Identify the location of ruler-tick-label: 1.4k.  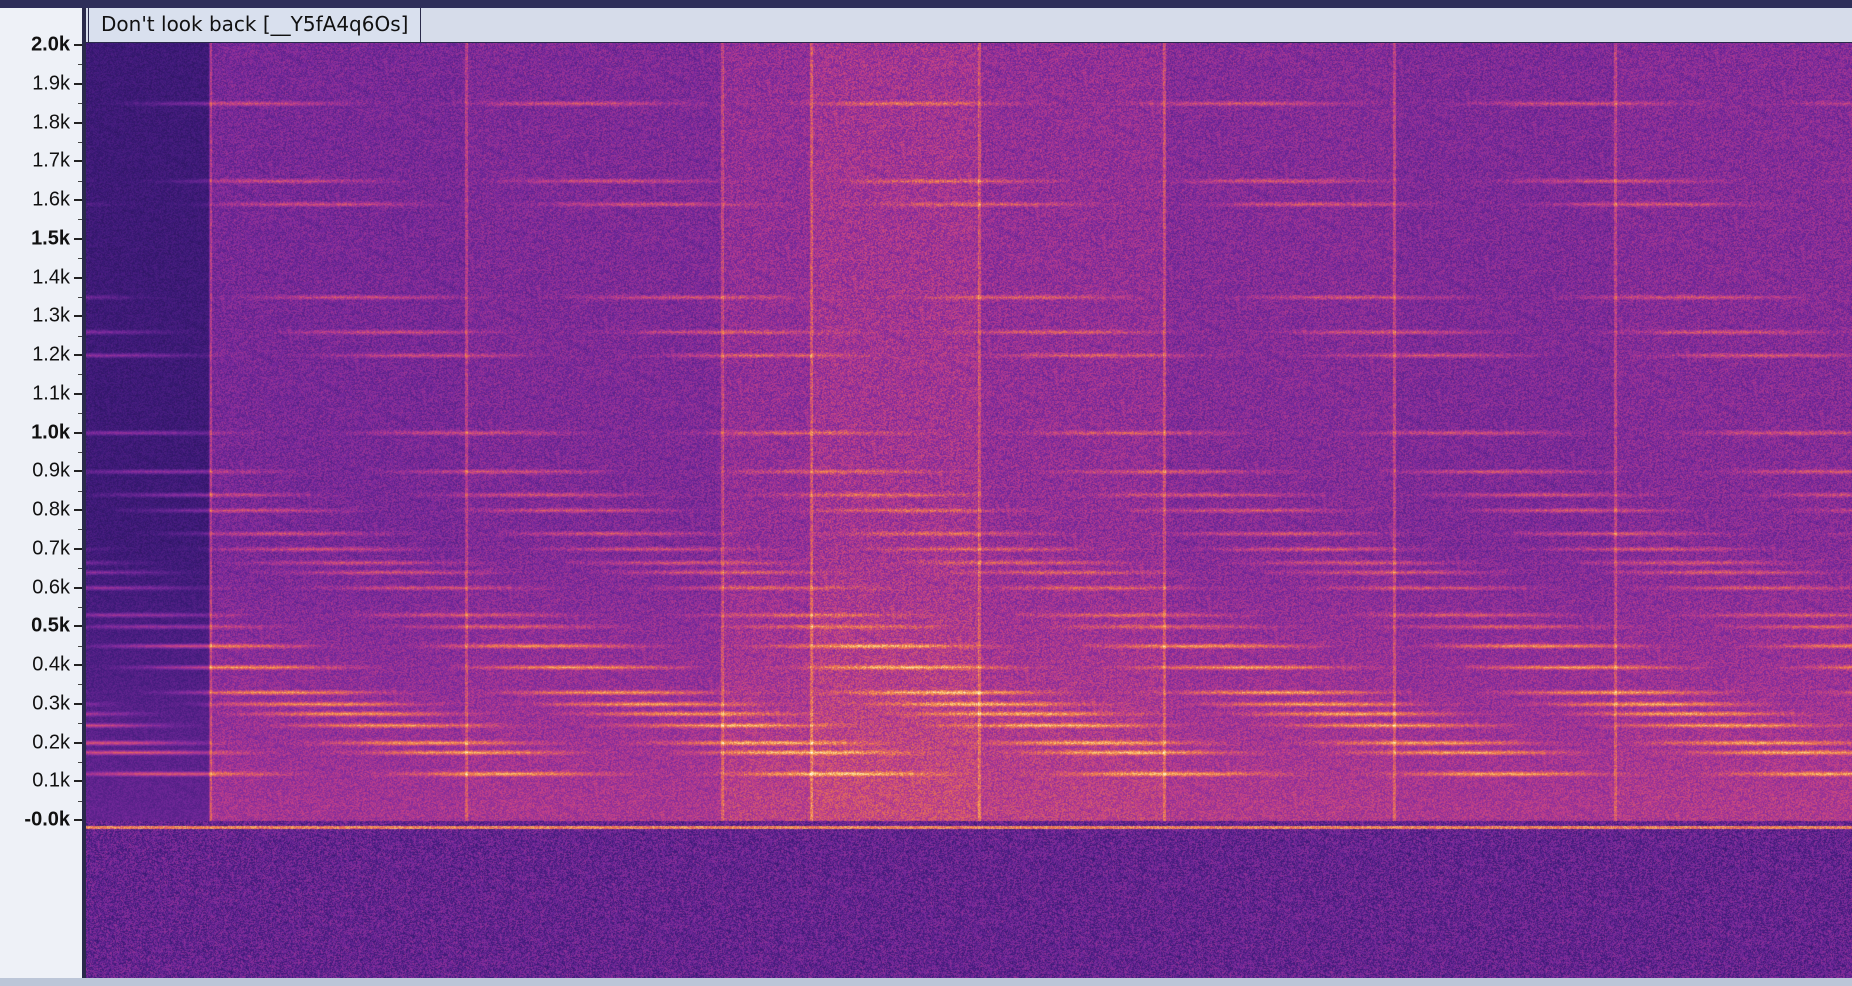
(51, 277).